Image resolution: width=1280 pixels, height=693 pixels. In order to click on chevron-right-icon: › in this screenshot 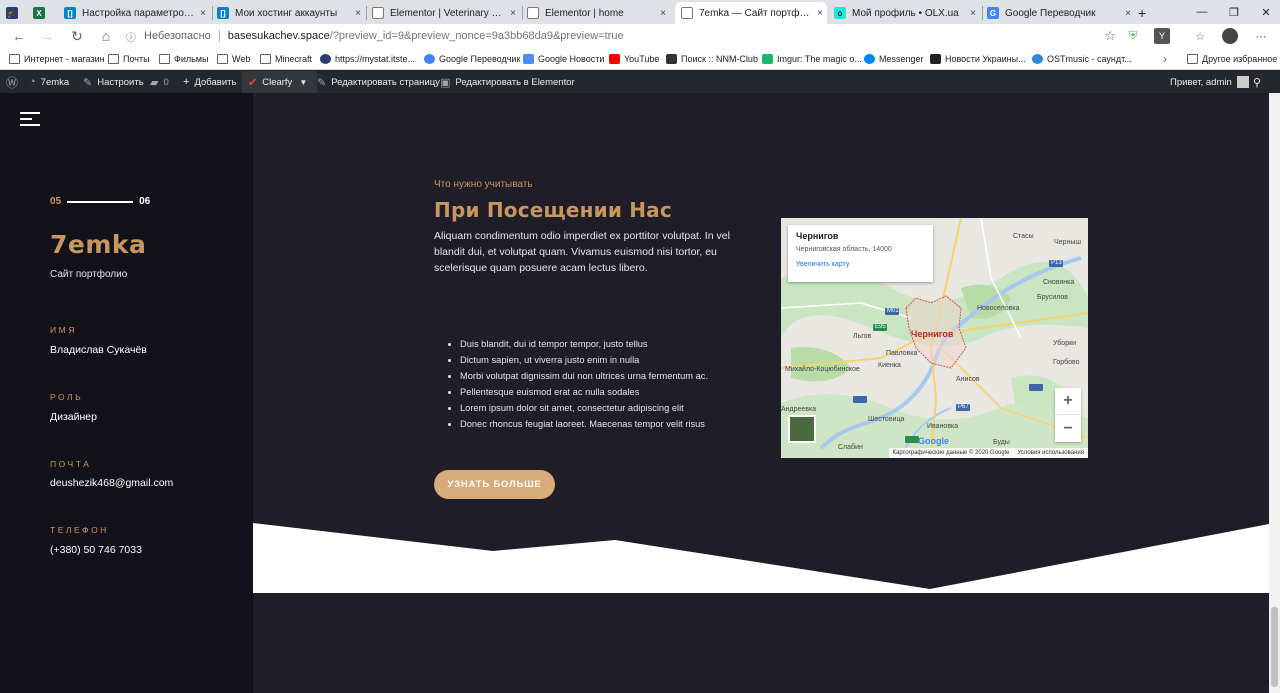, I will do `click(1165, 59)`.